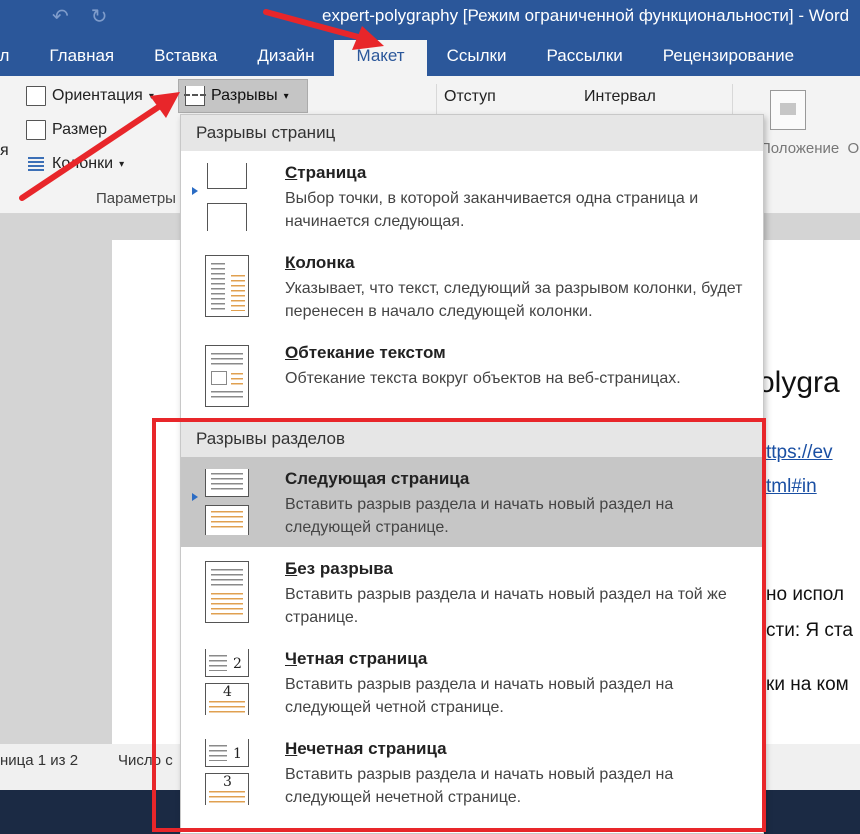  What do you see at coordinates (201, 105) in the screenshot?
I see `annotation-arrows` at bounding box center [201, 105].